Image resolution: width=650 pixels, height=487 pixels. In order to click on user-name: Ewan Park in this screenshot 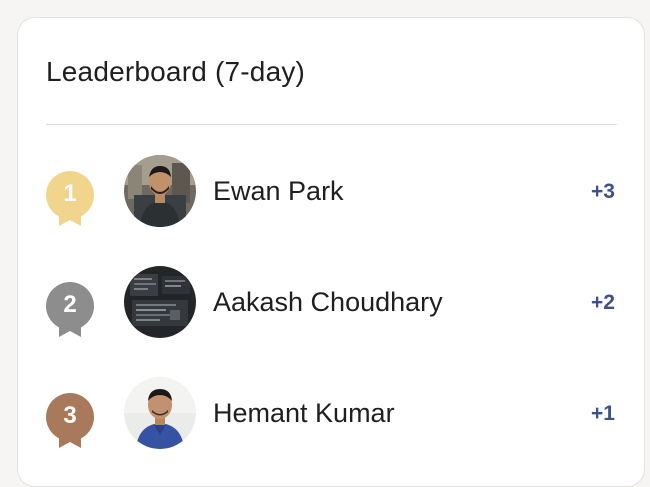, I will do `click(278, 191)`.